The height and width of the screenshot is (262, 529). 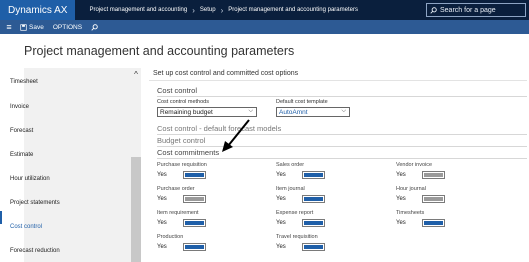 I want to click on item-requirement-label: Item requirement, so click(x=178, y=213).